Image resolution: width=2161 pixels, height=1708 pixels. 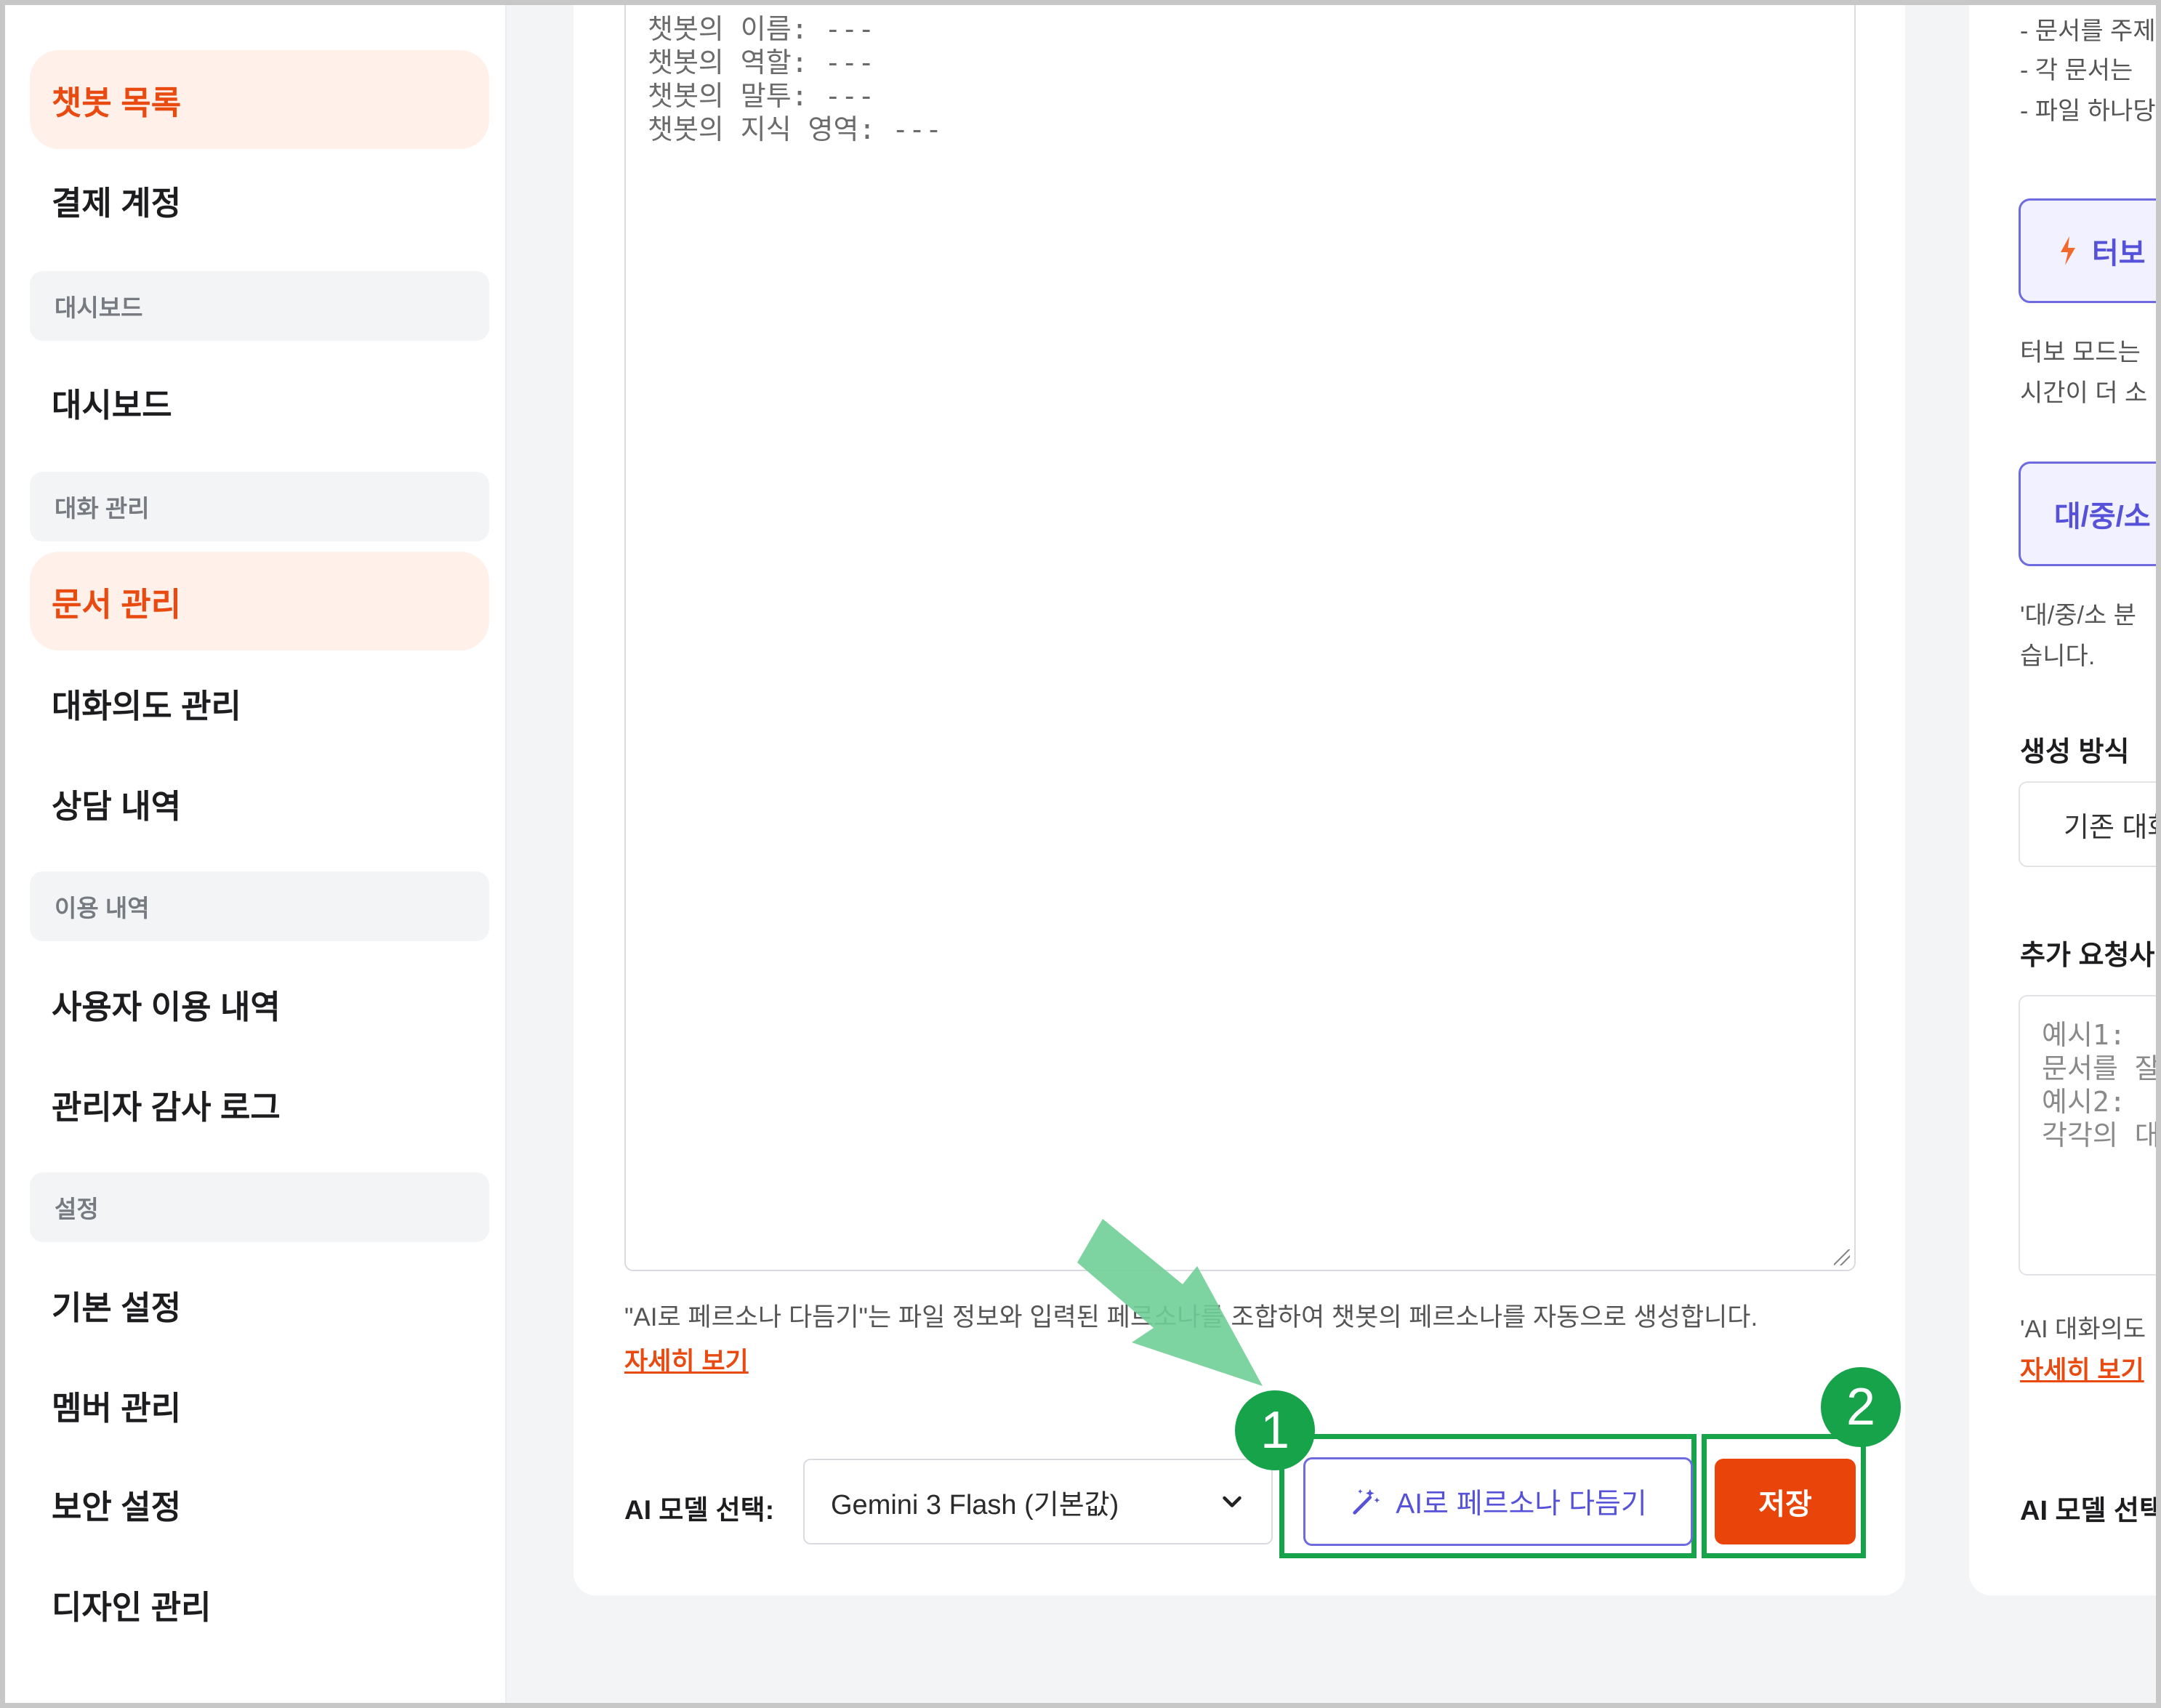 What do you see at coordinates (2058, 656) in the screenshot?
I see `category-description-2: 습니다.` at bounding box center [2058, 656].